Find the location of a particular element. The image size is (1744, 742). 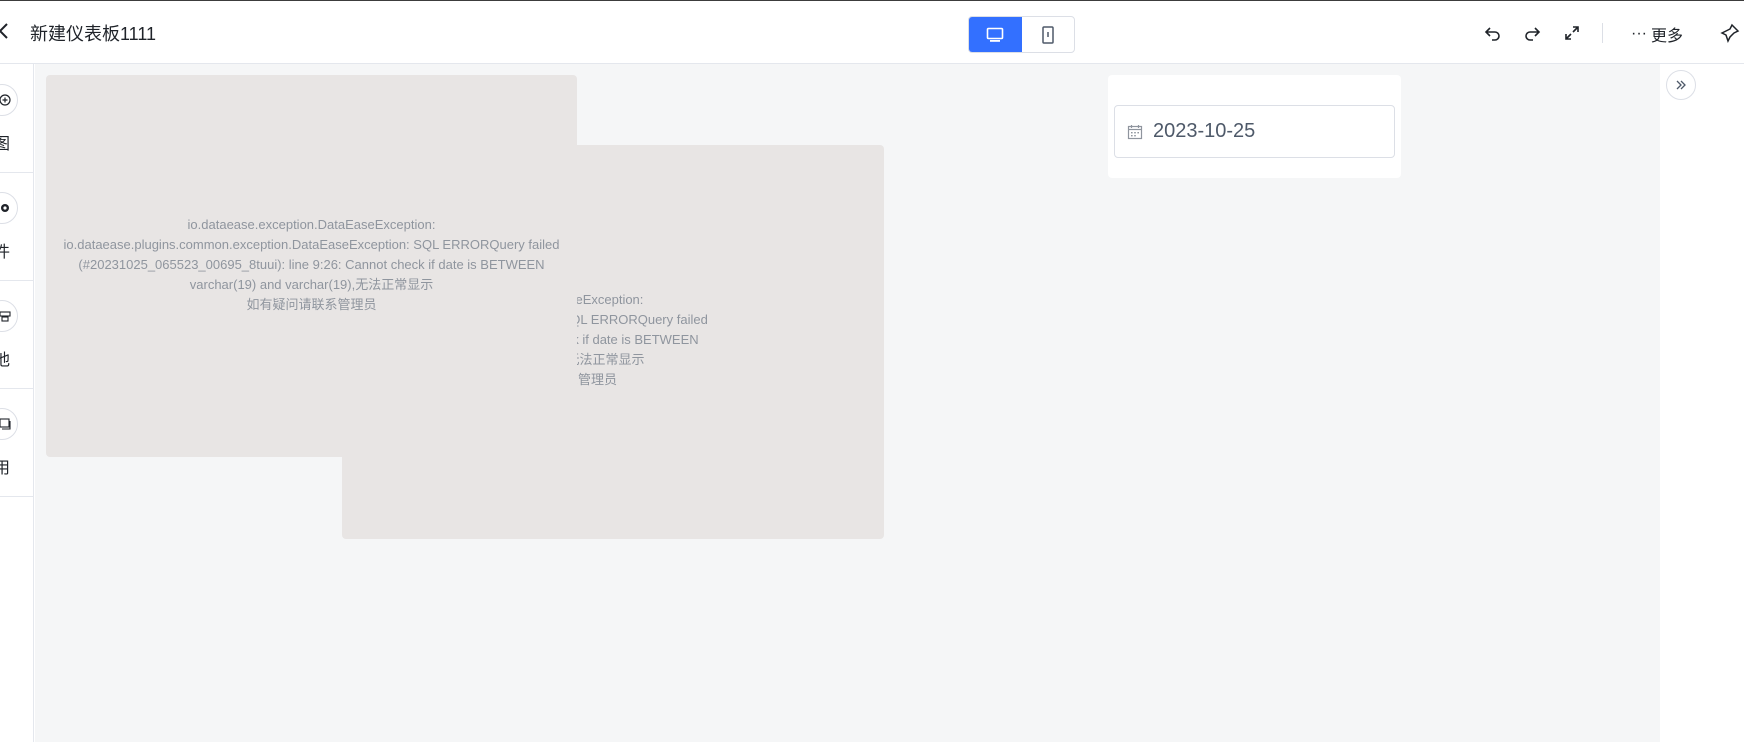

reuse-icon is located at coordinates (9, 424).